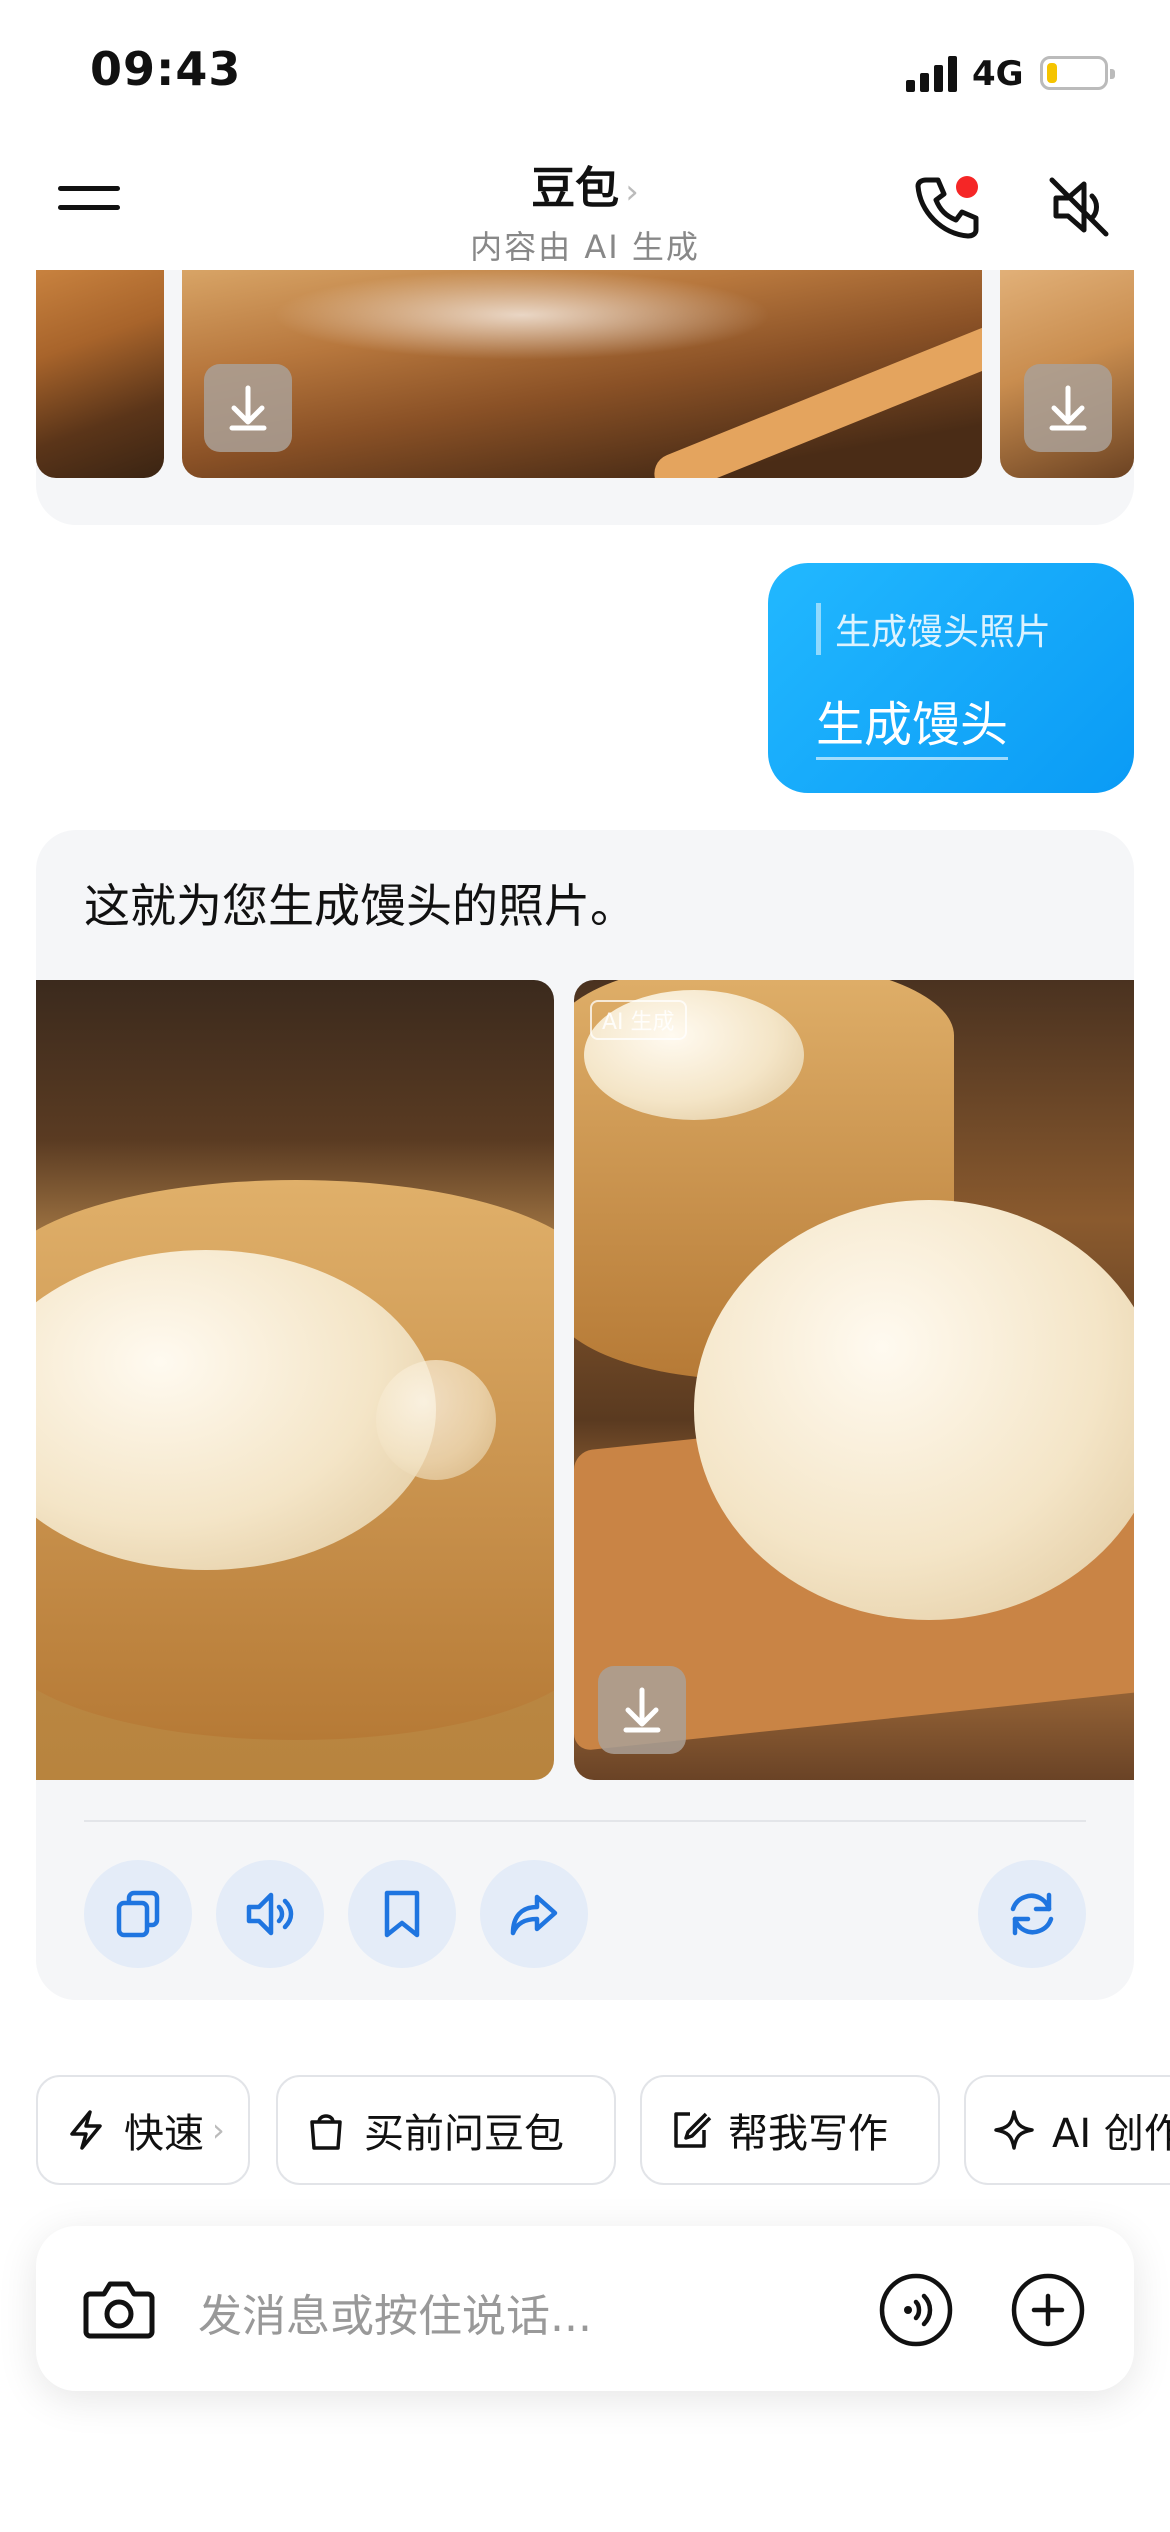 This screenshot has width=1170, height=2532. I want to click on chip-label: 帮我写作, so click(808, 2134).